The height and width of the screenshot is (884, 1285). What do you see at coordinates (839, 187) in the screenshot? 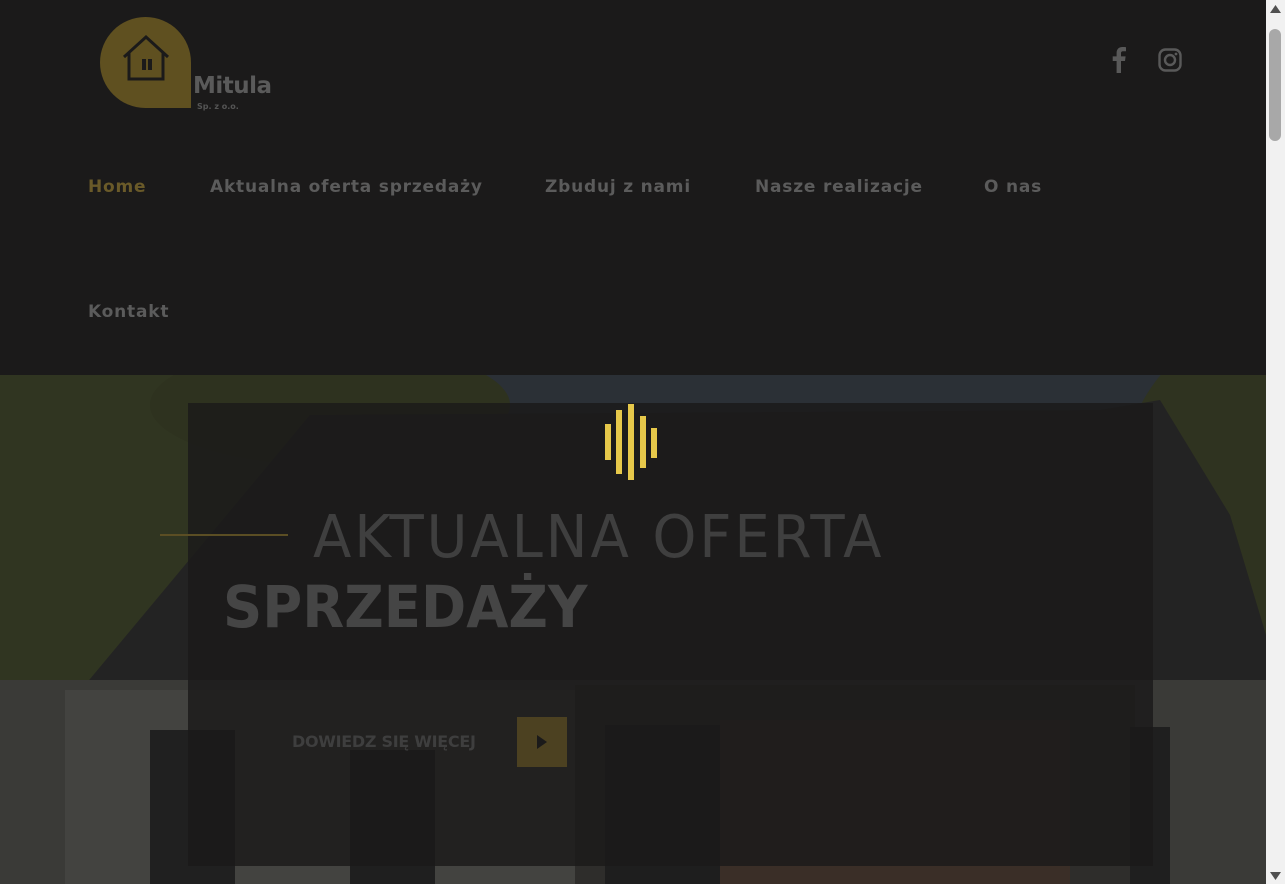
I see `nav-item-realizations: Nasze realizacje` at bounding box center [839, 187].